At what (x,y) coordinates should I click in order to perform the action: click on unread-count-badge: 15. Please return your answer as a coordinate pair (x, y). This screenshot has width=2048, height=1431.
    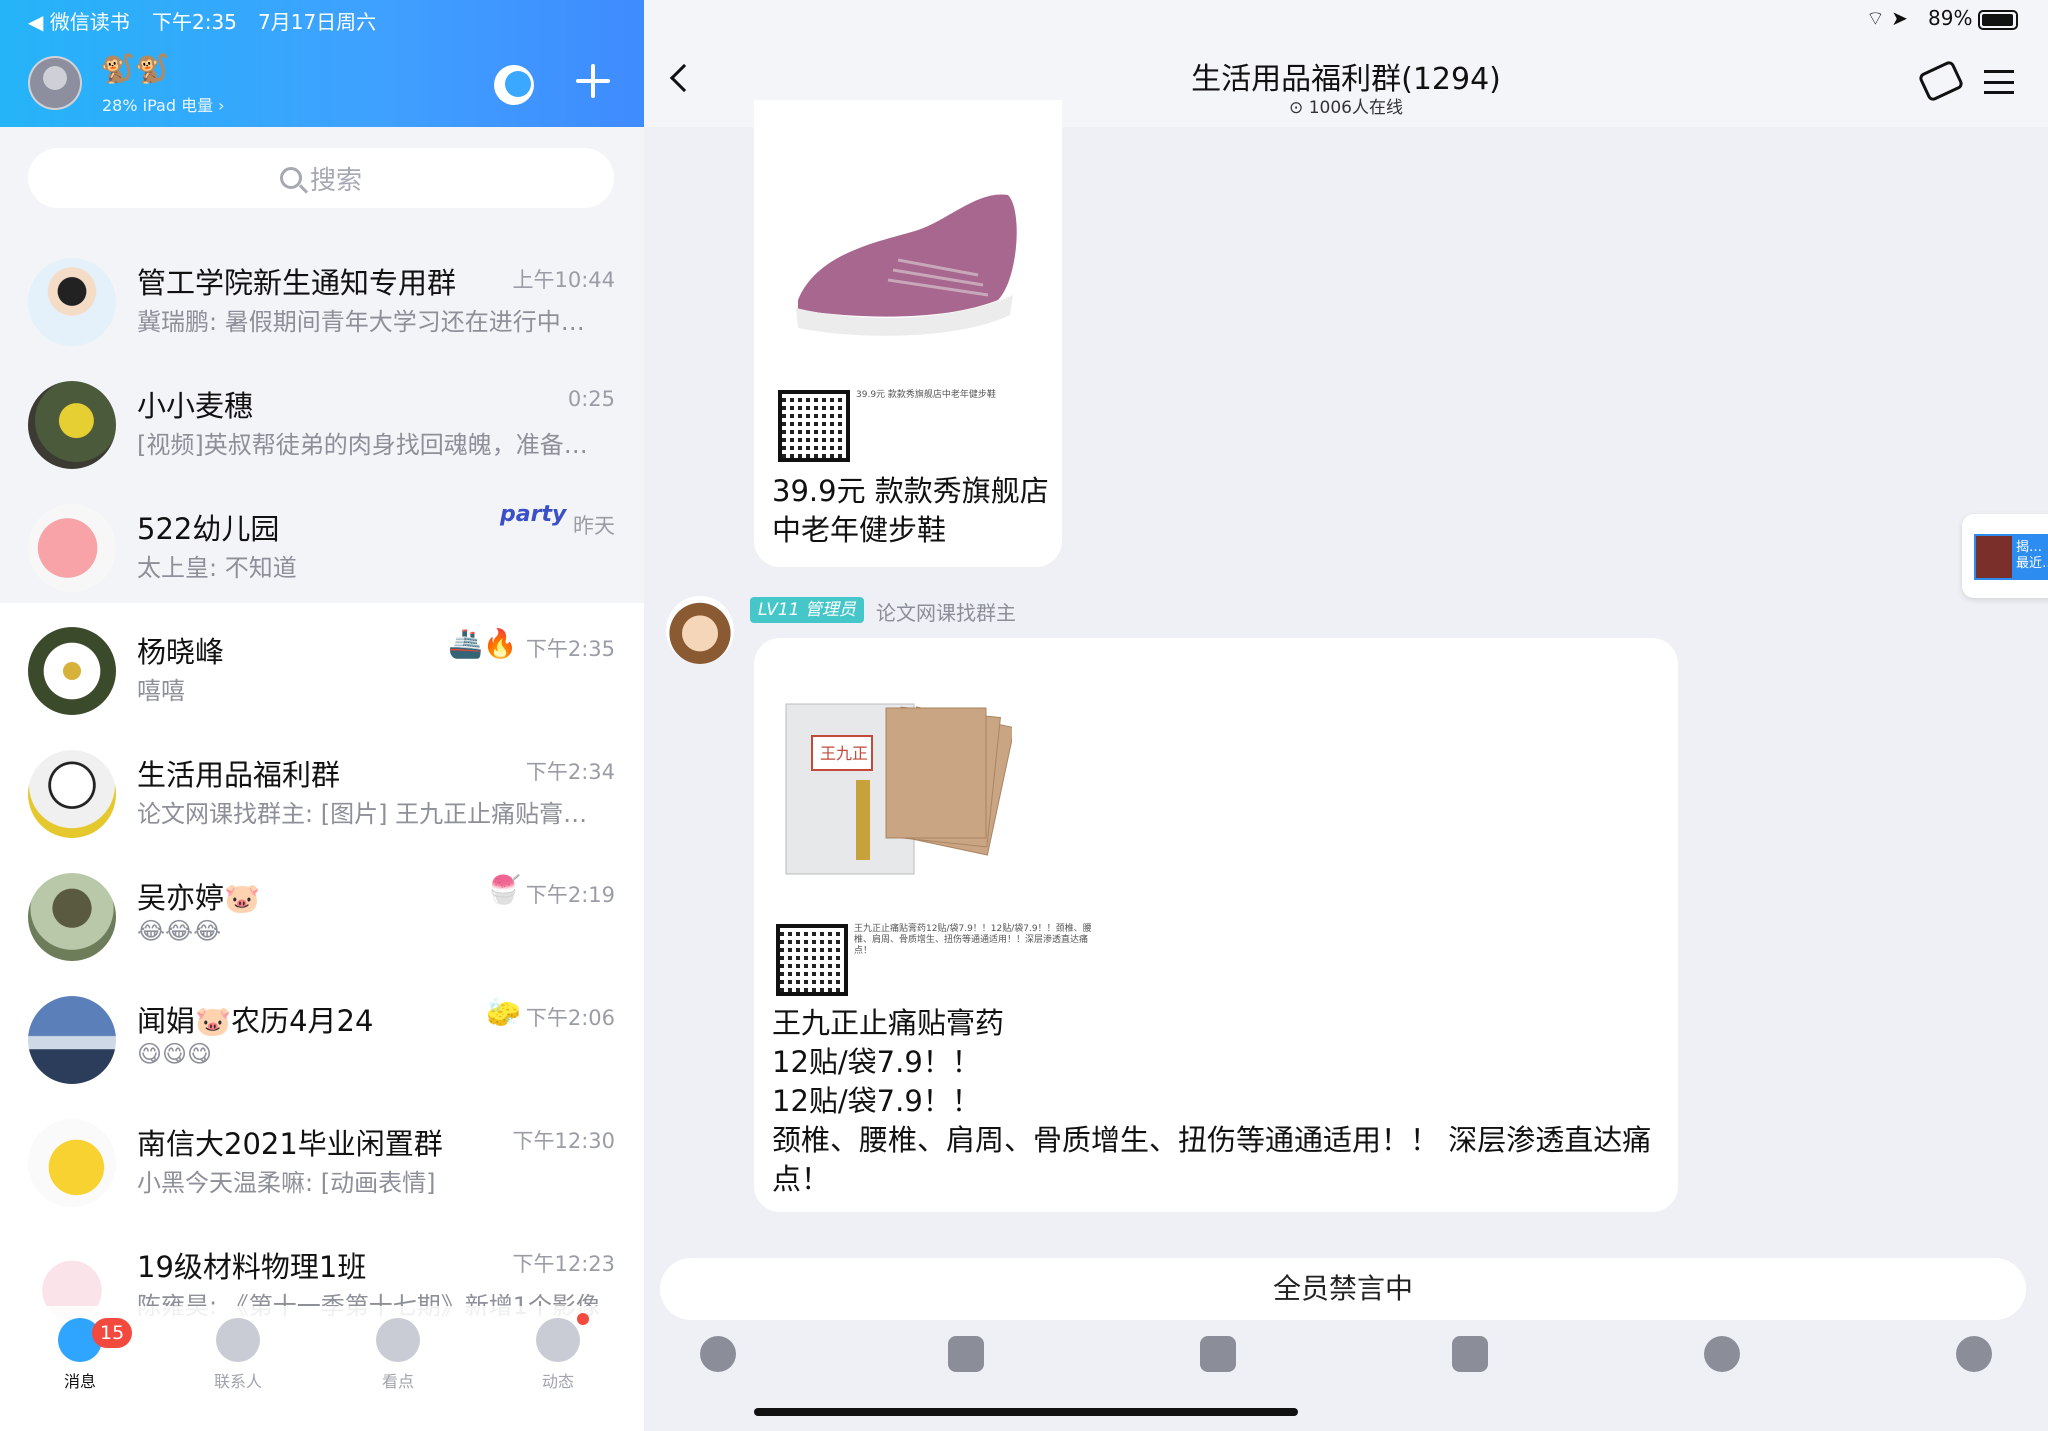
    Looking at the image, I should click on (112, 1333).